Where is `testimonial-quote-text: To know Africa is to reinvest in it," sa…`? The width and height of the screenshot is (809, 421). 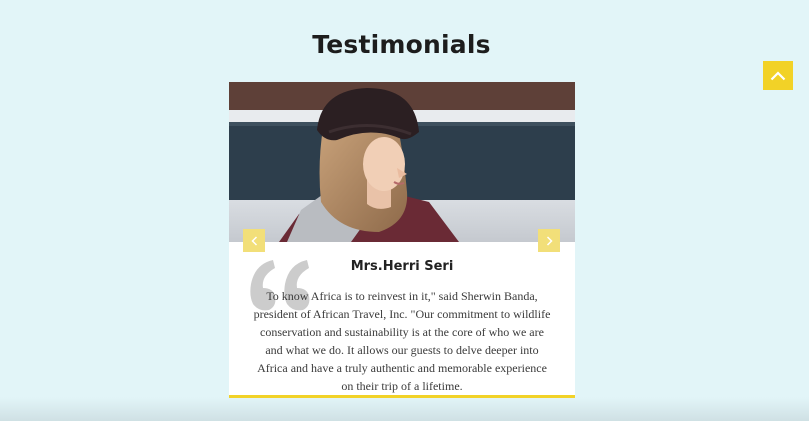
testimonial-quote-text: To know Africa is to reinvest in it," sa… is located at coordinates (402, 341).